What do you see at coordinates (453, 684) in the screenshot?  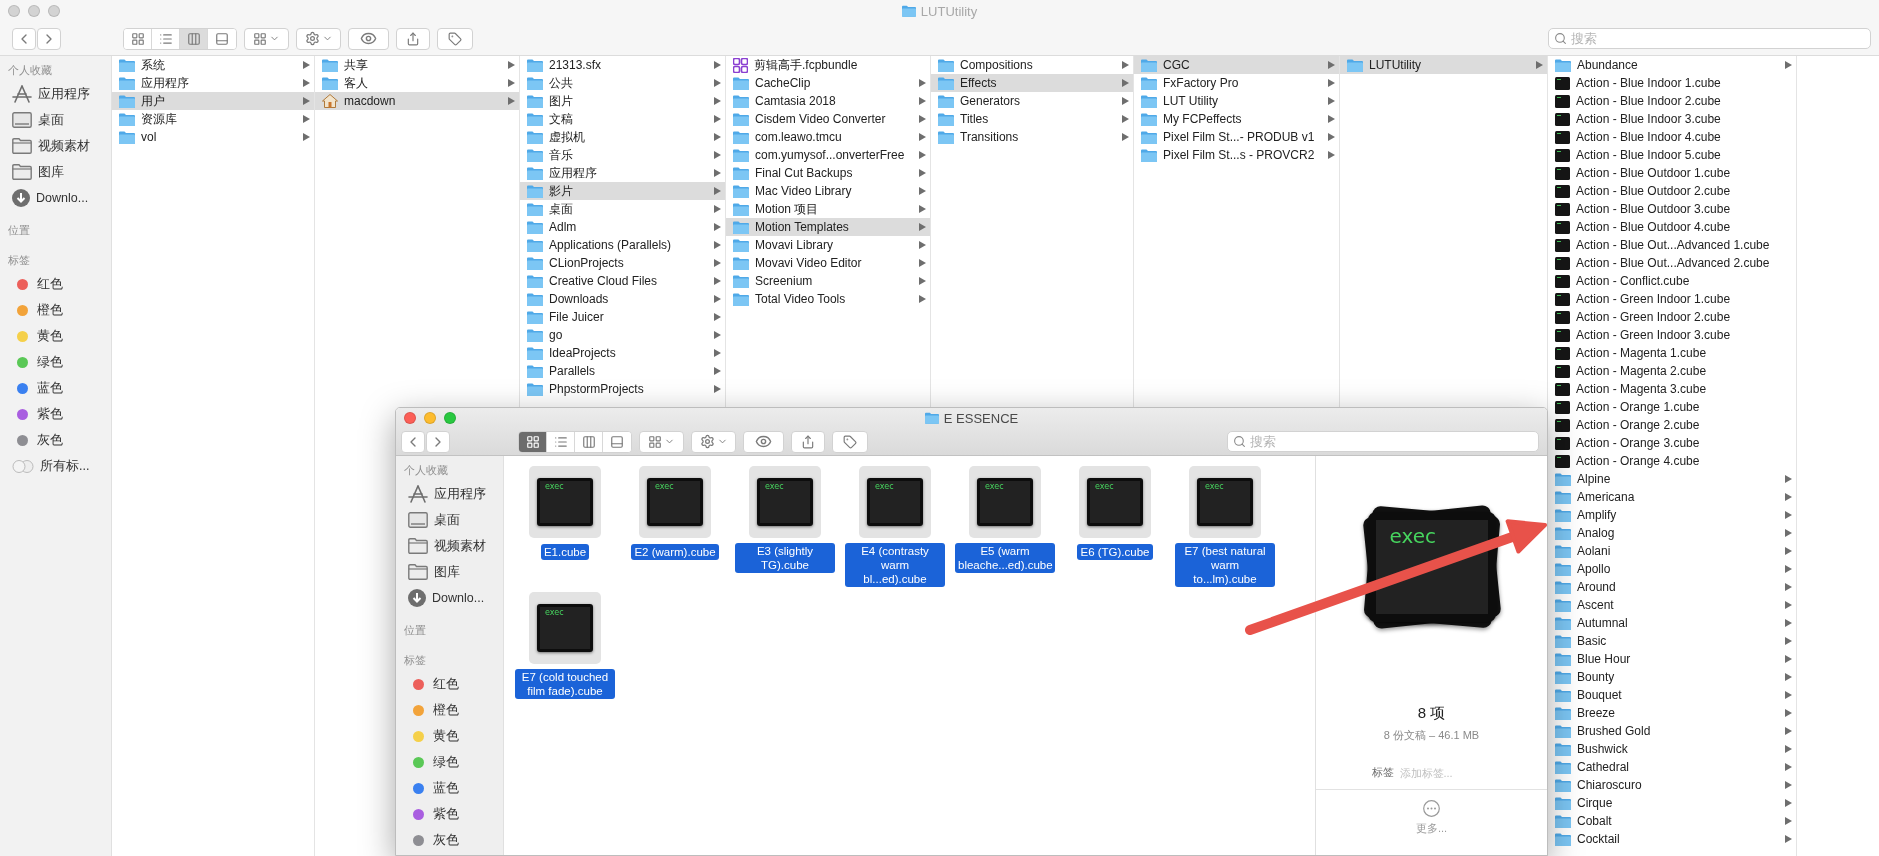 I see `sidebar-item: 红色` at bounding box center [453, 684].